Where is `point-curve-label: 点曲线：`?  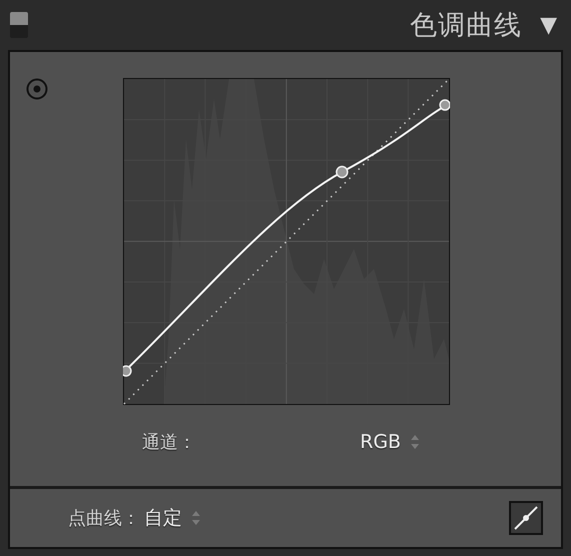
point-curve-label: 点曲线： is located at coordinates (104, 518).